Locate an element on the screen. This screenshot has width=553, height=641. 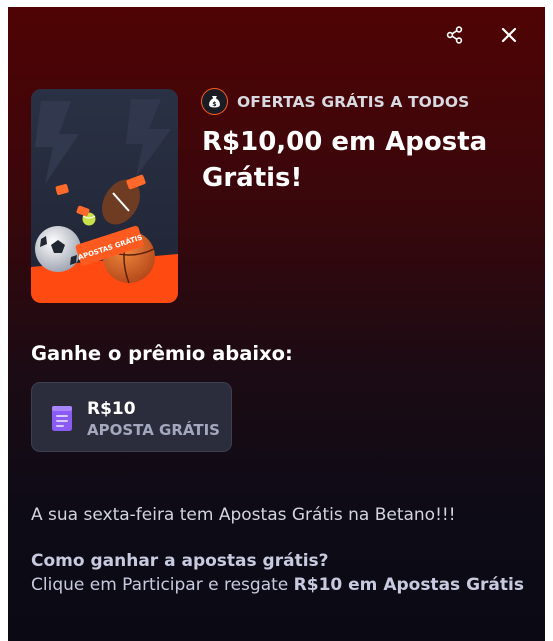
prize-card: R$10 APOSTA GRÁTIS is located at coordinates (131, 417).